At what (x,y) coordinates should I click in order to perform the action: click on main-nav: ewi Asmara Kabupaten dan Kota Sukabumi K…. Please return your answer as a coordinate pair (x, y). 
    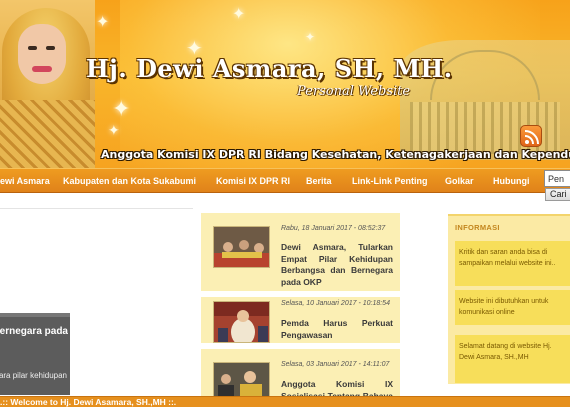
    Looking at the image, I should click on (285, 180).